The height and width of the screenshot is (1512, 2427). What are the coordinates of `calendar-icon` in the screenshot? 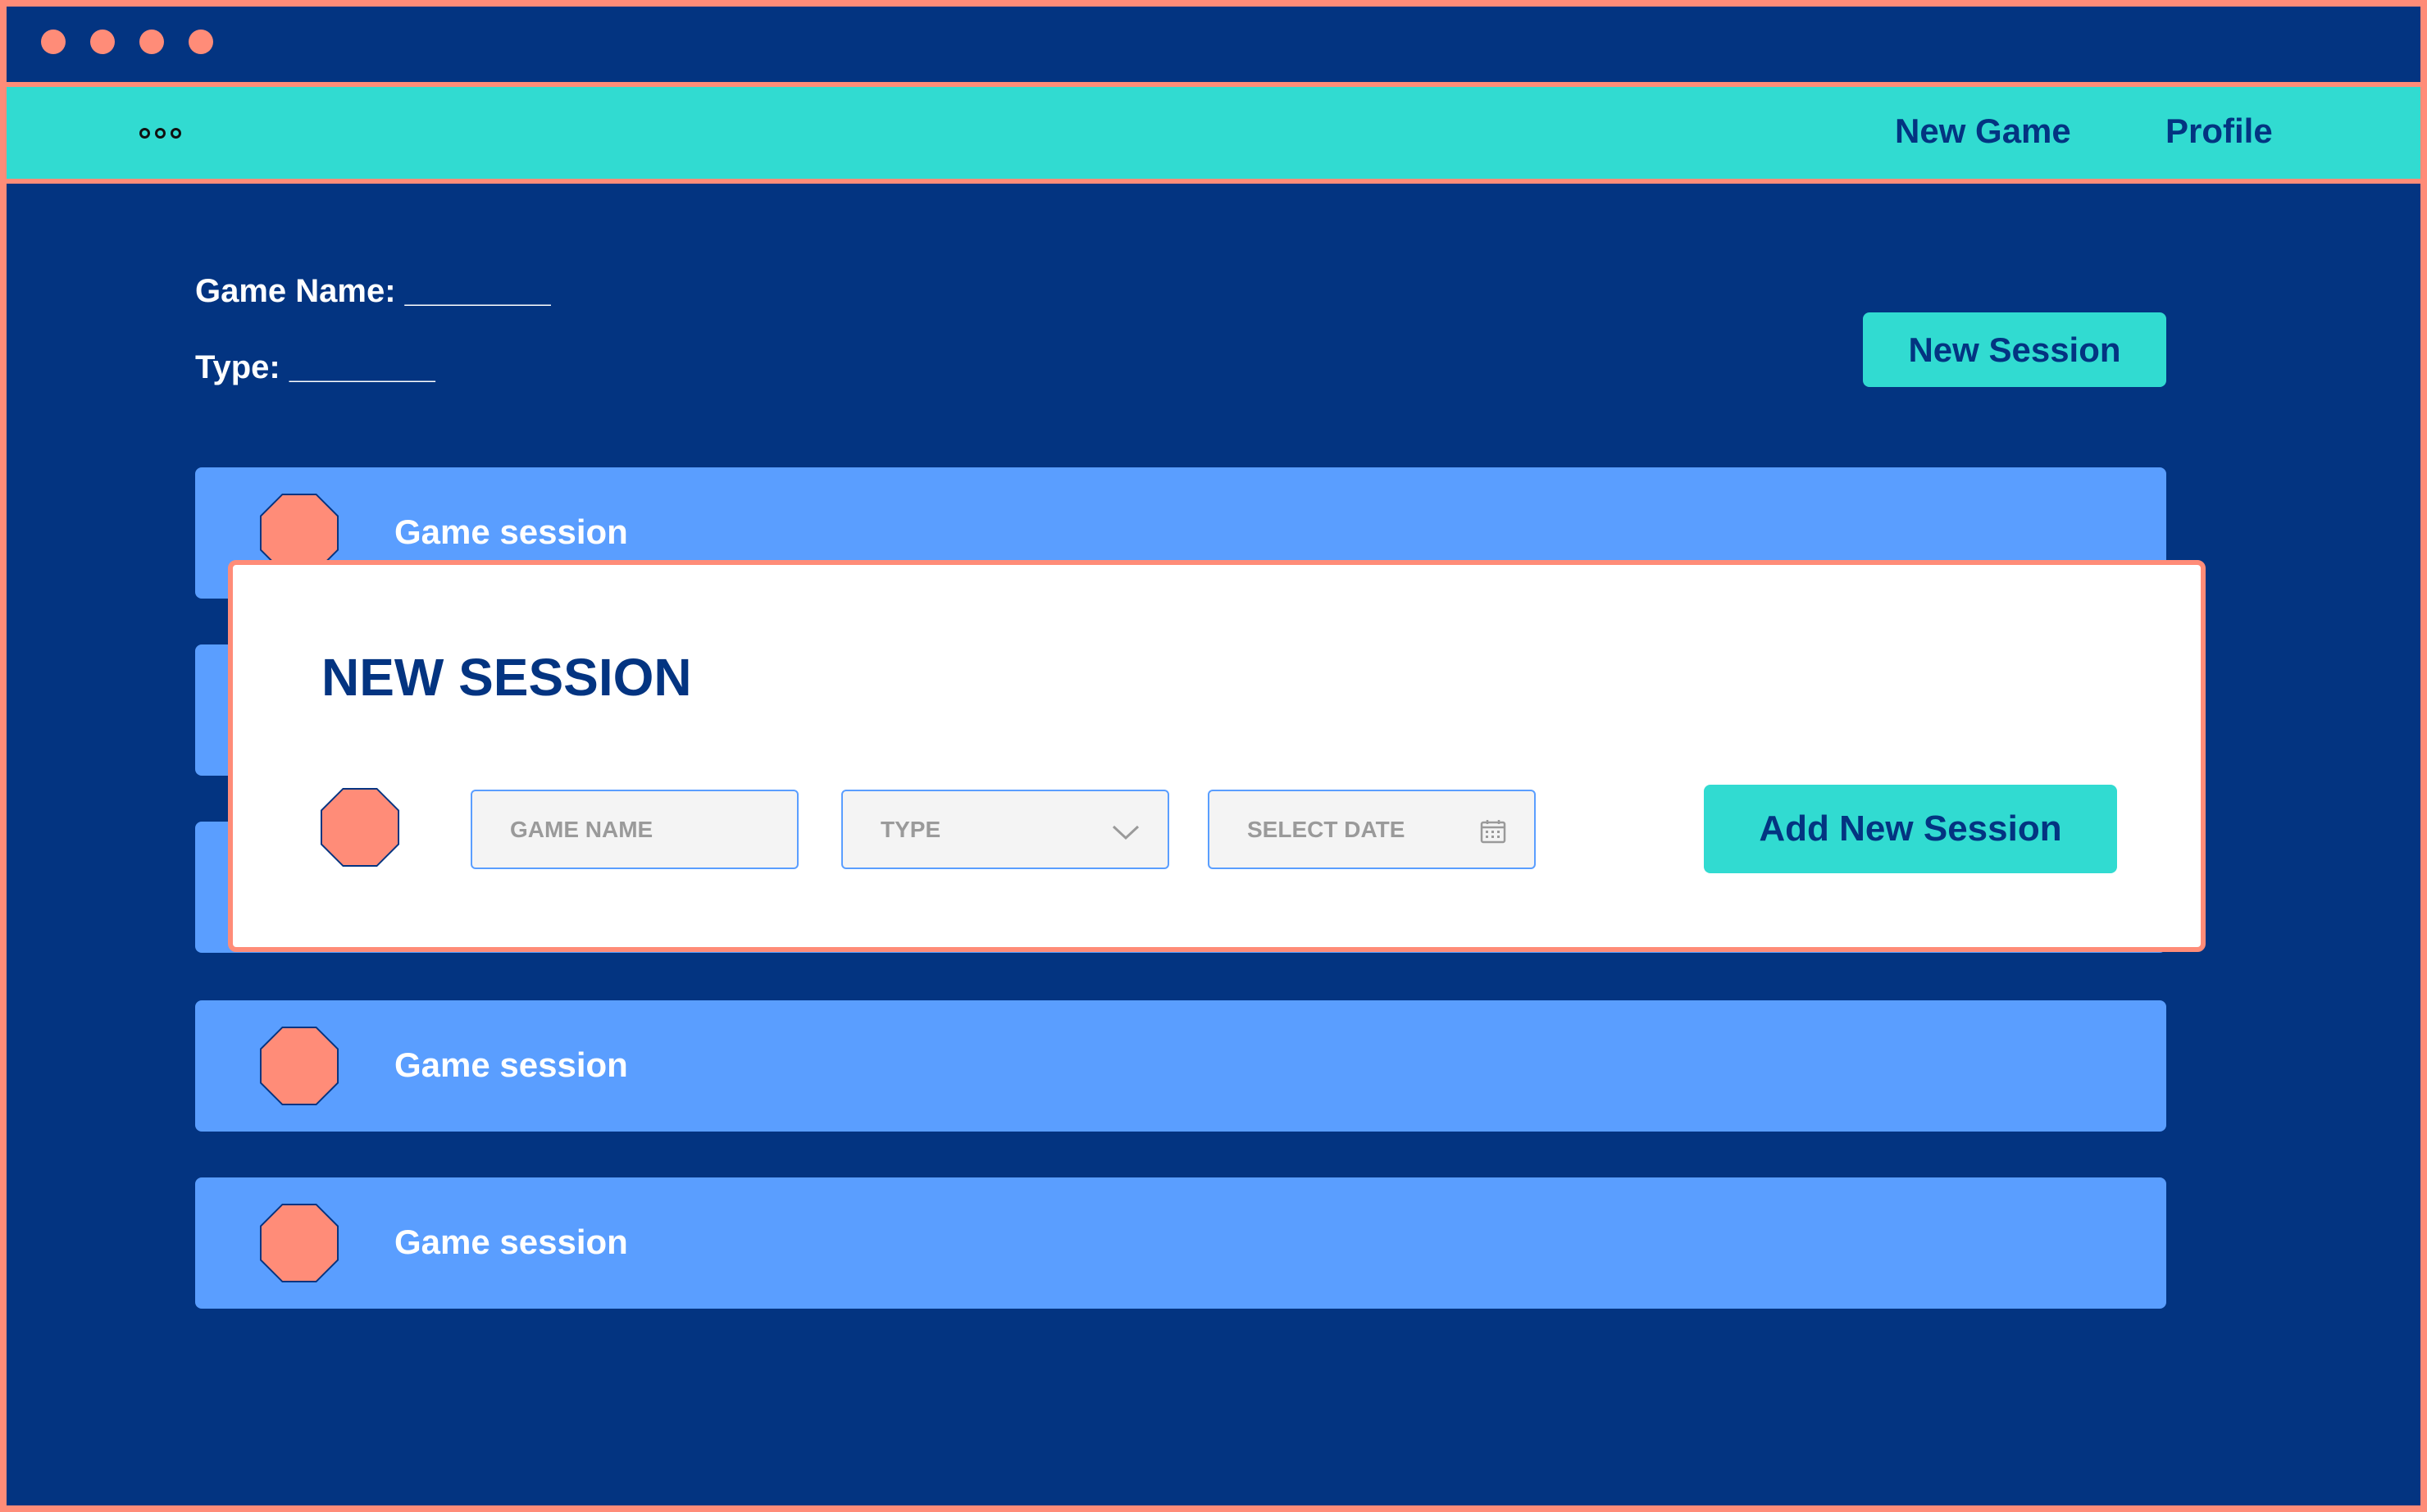 It's located at (1493, 832).